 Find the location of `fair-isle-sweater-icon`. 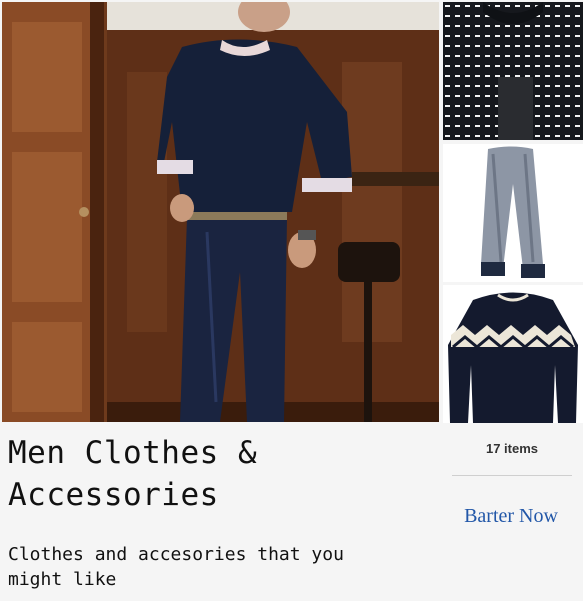

fair-isle-sweater-icon is located at coordinates (513, 354).